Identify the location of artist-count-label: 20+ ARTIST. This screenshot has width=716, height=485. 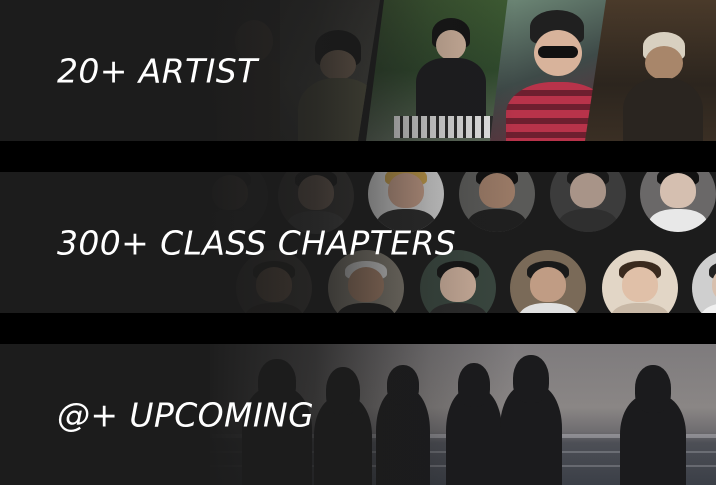
(157, 70).